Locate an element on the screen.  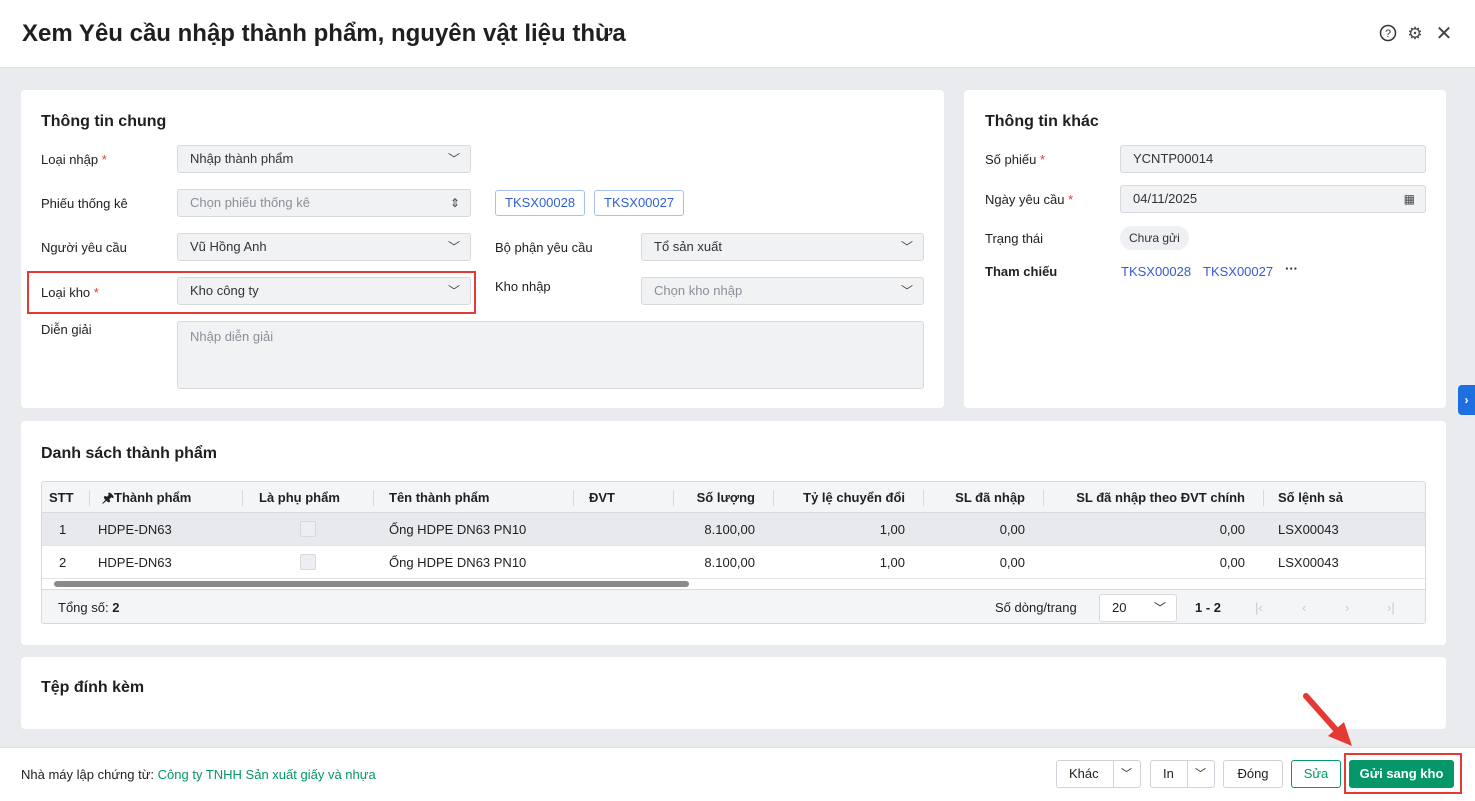
loai-kho-label: Loại kho * is located at coordinates (70, 292).